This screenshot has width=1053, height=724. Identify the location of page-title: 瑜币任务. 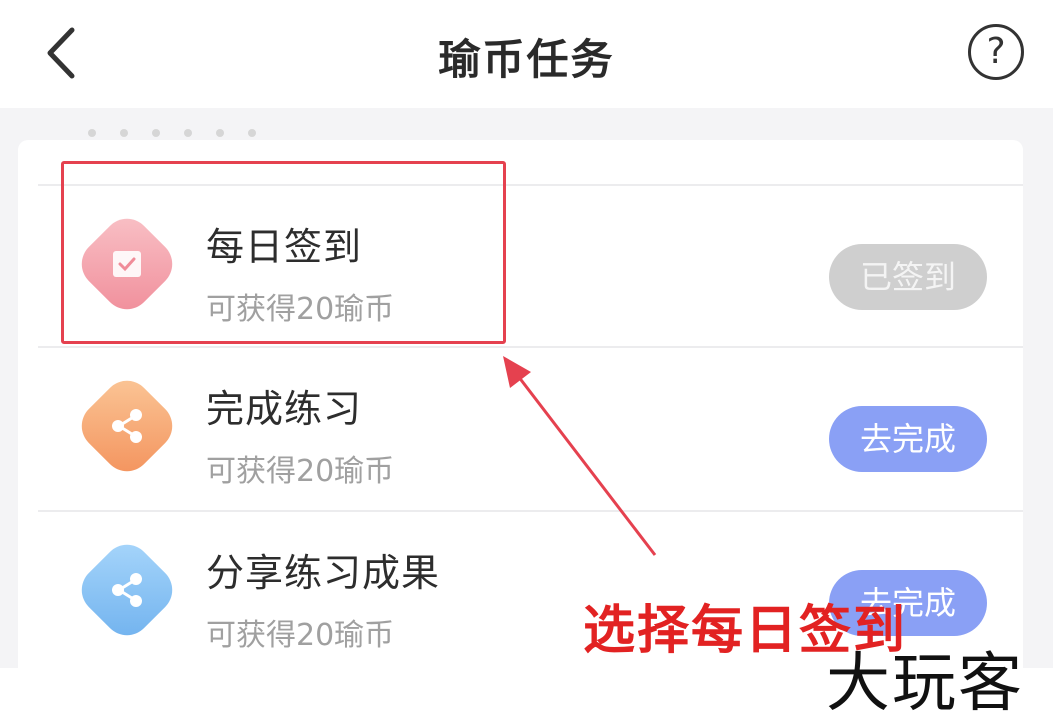
(526, 59).